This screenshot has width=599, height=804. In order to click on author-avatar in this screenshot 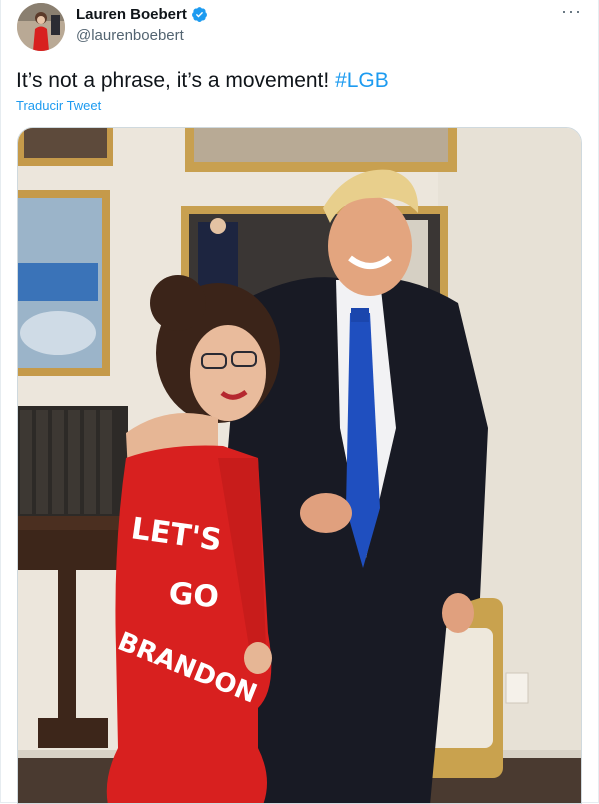, I will do `click(41, 27)`.